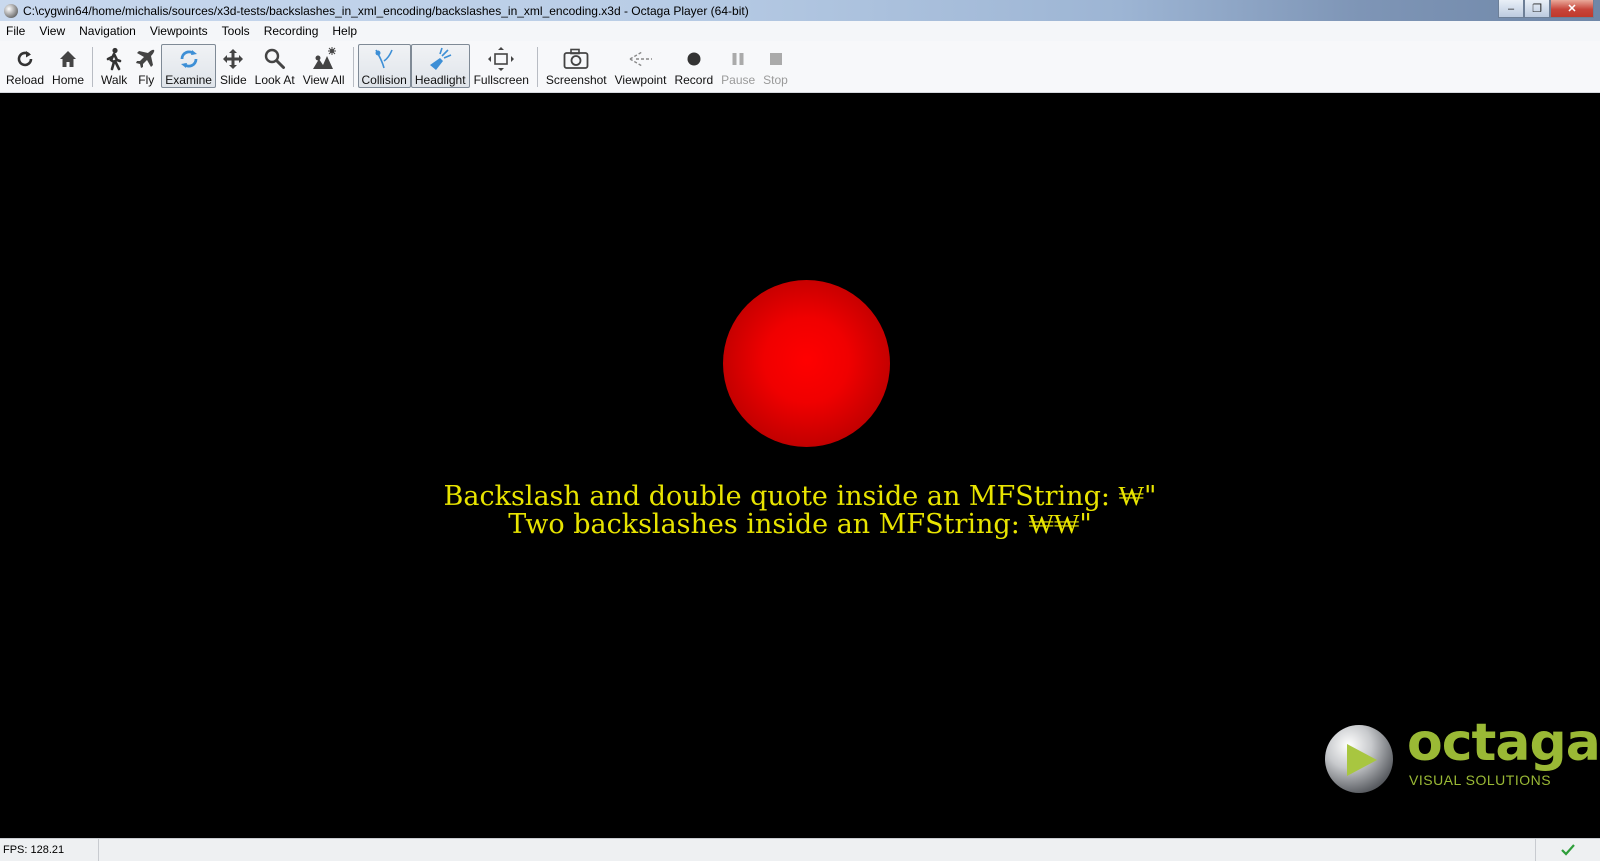 The image size is (1600, 861). I want to click on app-icon, so click(11, 10).